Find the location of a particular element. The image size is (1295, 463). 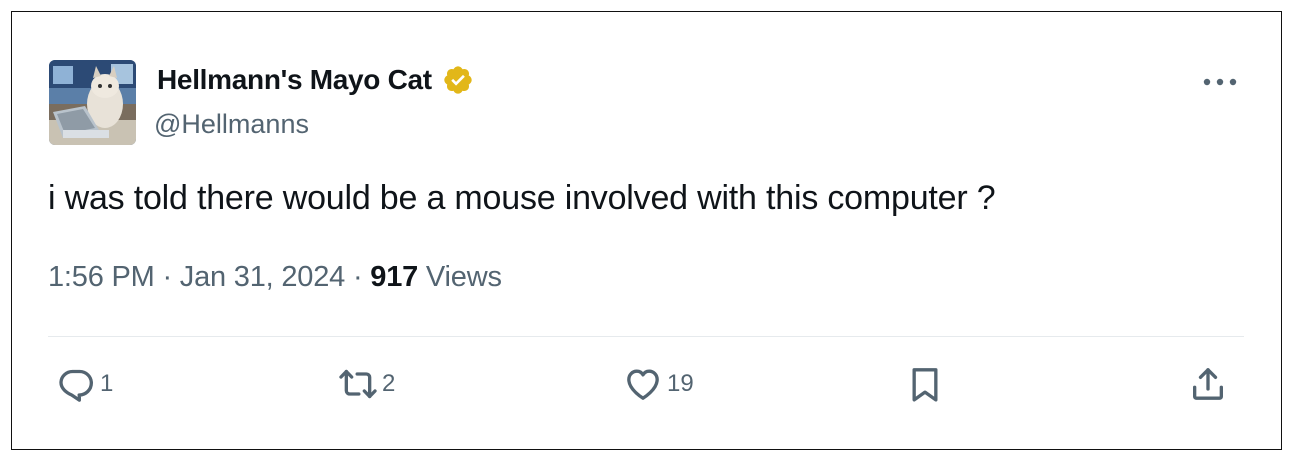

bookmark-icon is located at coordinates (925, 385).